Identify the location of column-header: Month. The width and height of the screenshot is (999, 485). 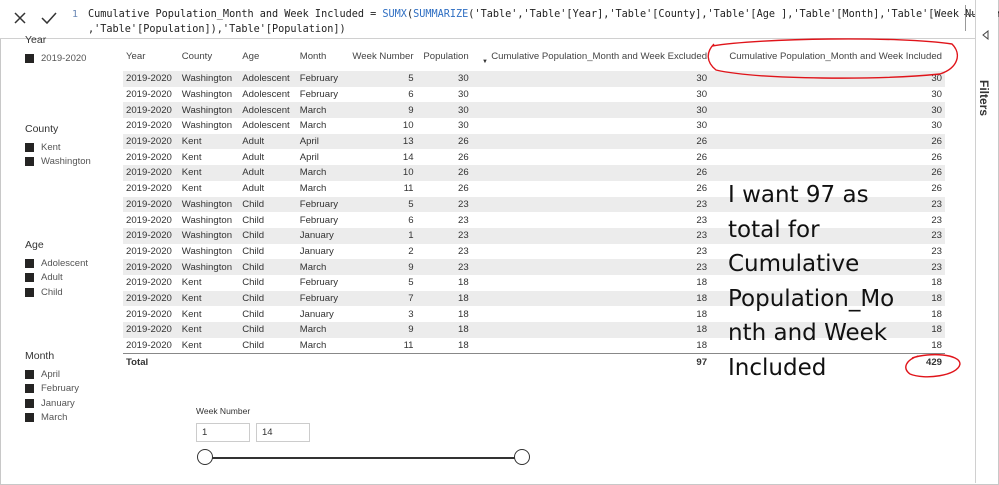
(321, 56).